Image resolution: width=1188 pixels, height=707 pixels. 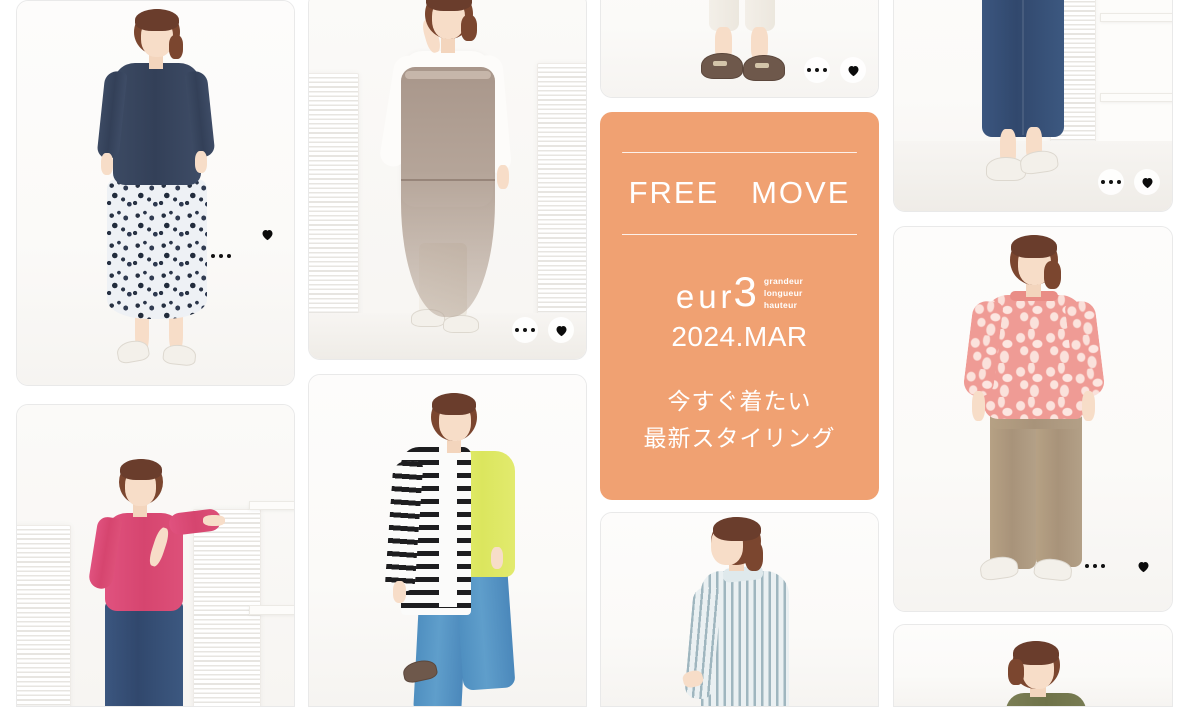 I want to click on promo-date: 2024.MAR, so click(x=739, y=336).